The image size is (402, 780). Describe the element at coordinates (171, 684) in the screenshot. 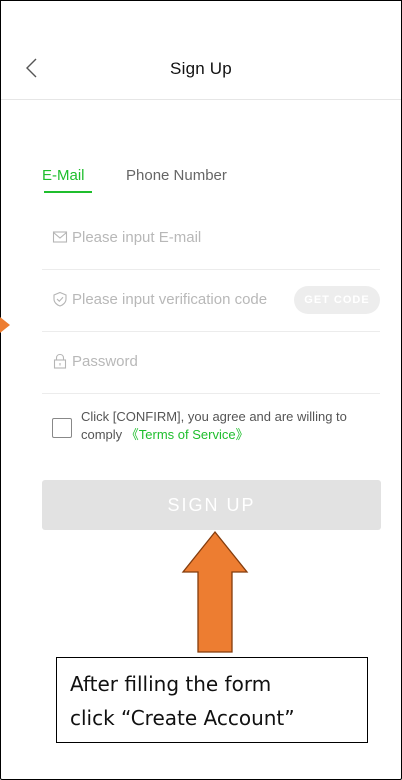

I see `annotation-line-1: After filling the form` at that location.